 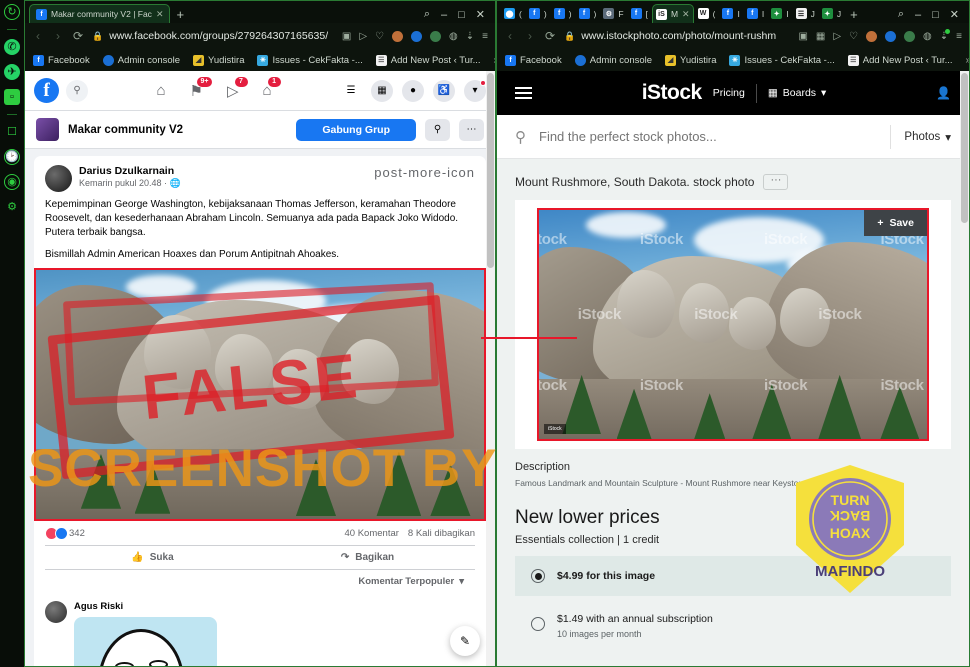 What do you see at coordinates (260, 581) in the screenshot?
I see `comment-sort-dropdown: Komentar Terpopuler ▾` at bounding box center [260, 581].